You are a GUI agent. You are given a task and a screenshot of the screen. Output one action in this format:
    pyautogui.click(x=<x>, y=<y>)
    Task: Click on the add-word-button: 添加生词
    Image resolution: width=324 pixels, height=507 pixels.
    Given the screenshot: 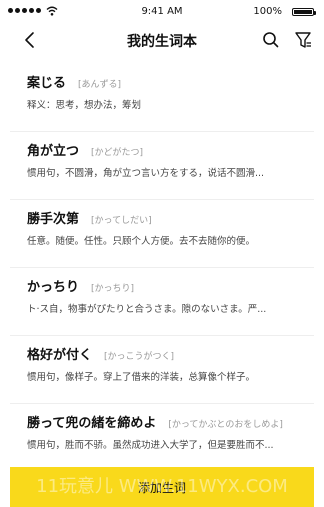 What is the action you would take?
    pyautogui.click(x=162, y=487)
    